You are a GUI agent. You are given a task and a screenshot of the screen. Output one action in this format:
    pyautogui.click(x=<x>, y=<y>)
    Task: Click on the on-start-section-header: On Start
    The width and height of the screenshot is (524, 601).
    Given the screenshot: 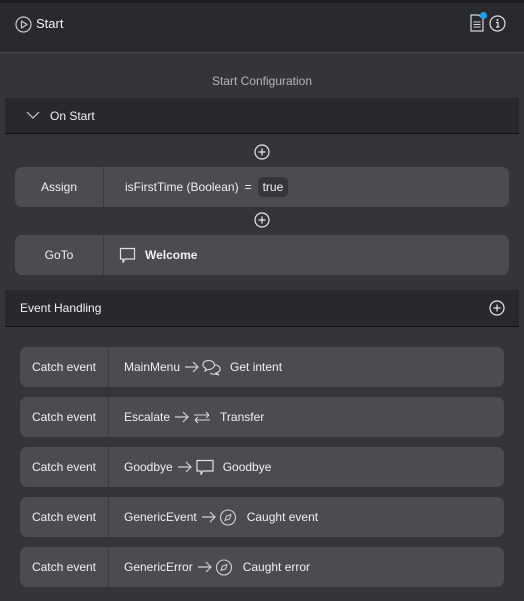 What is the action you would take?
    pyautogui.click(x=262, y=116)
    